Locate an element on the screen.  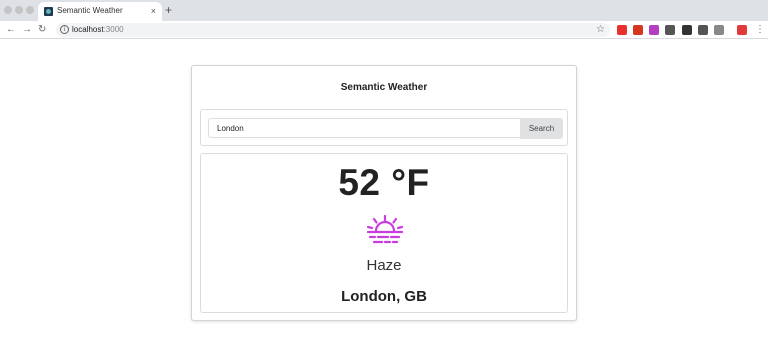
forward-button: → is located at coordinates (27, 30).